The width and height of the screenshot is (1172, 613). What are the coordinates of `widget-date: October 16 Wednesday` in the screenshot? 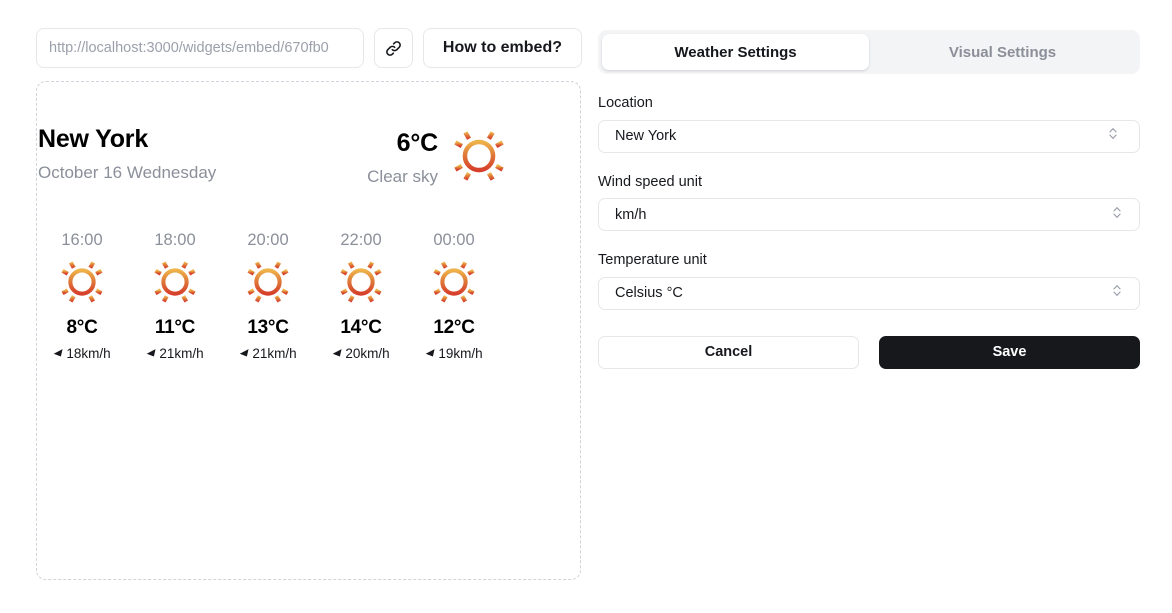 It's located at (127, 172).